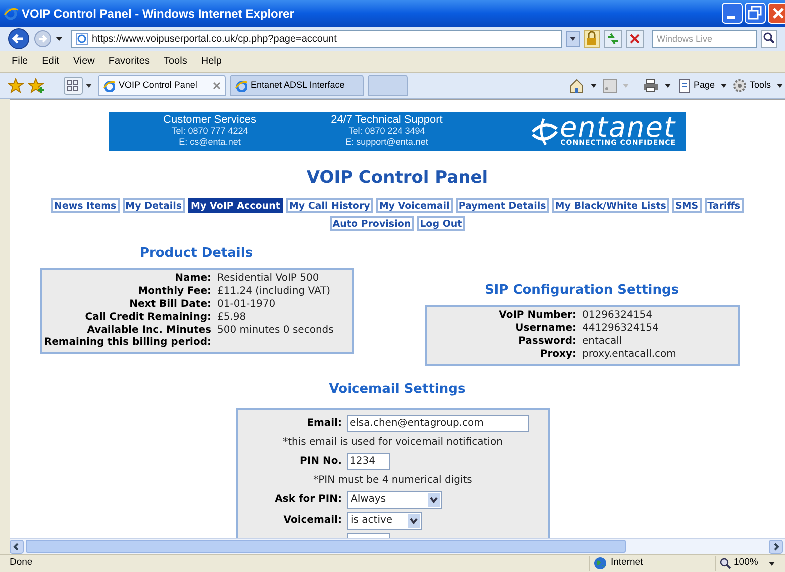  What do you see at coordinates (503, 205) in the screenshot?
I see `nav-link: Payment Details` at bounding box center [503, 205].